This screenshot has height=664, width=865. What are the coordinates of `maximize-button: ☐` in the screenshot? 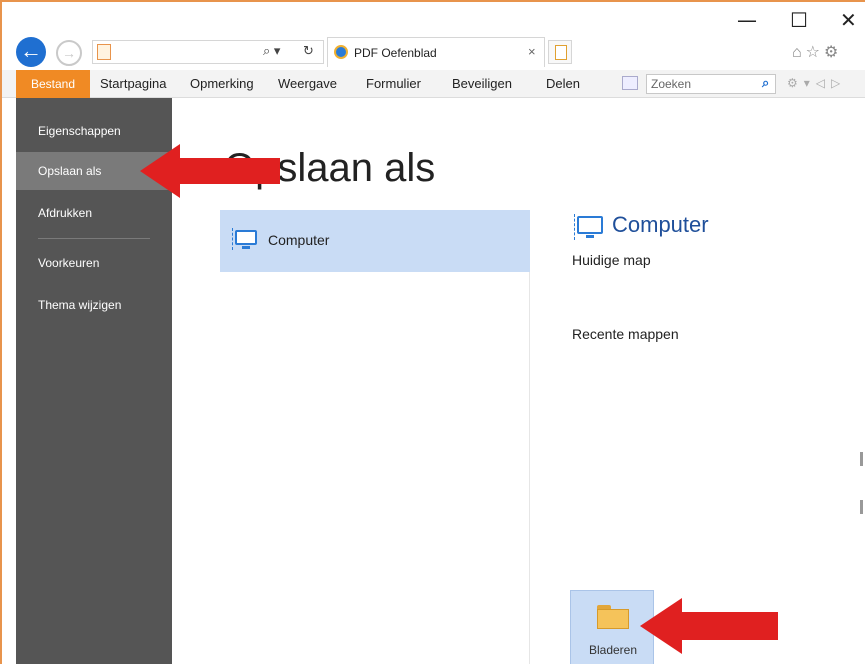 It's located at (799, 20).